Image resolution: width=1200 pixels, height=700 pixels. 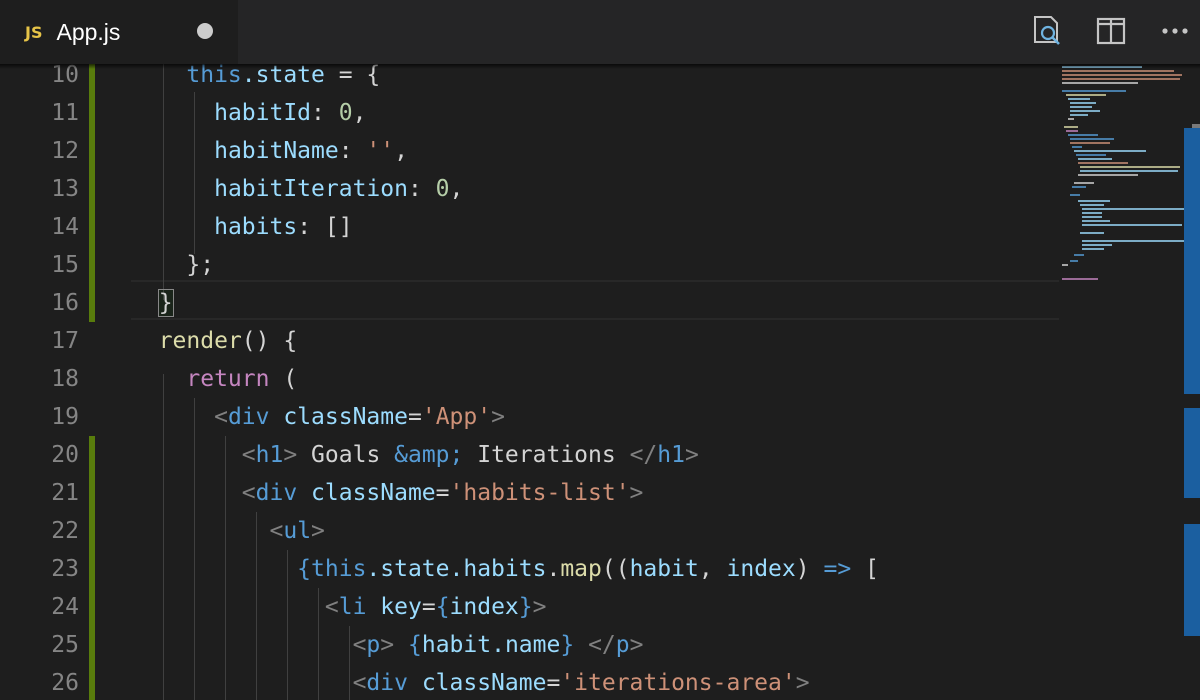 What do you see at coordinates (530, 531) in the screenshot?
I see `code-line: 22 <ul>` at bounding box center [530, 531].